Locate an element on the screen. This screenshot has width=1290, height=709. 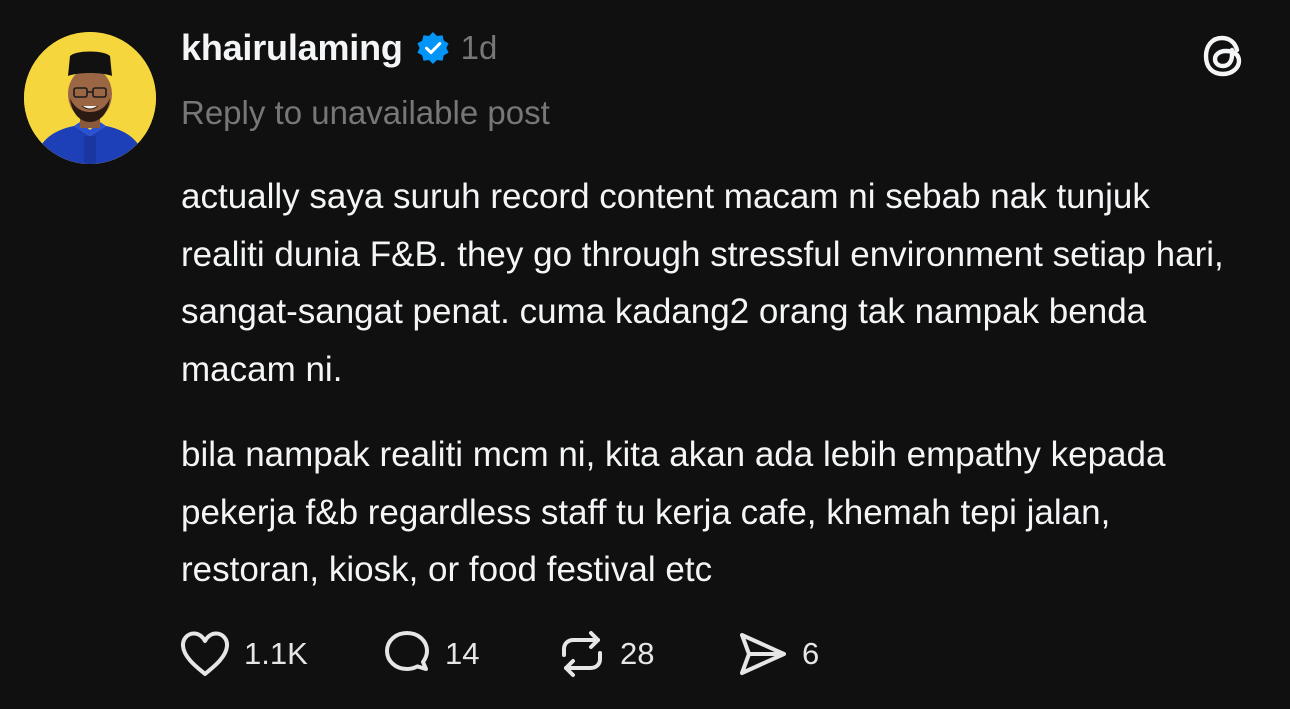
post-header: khairulaming 1d is located at coordinates (339, 48).